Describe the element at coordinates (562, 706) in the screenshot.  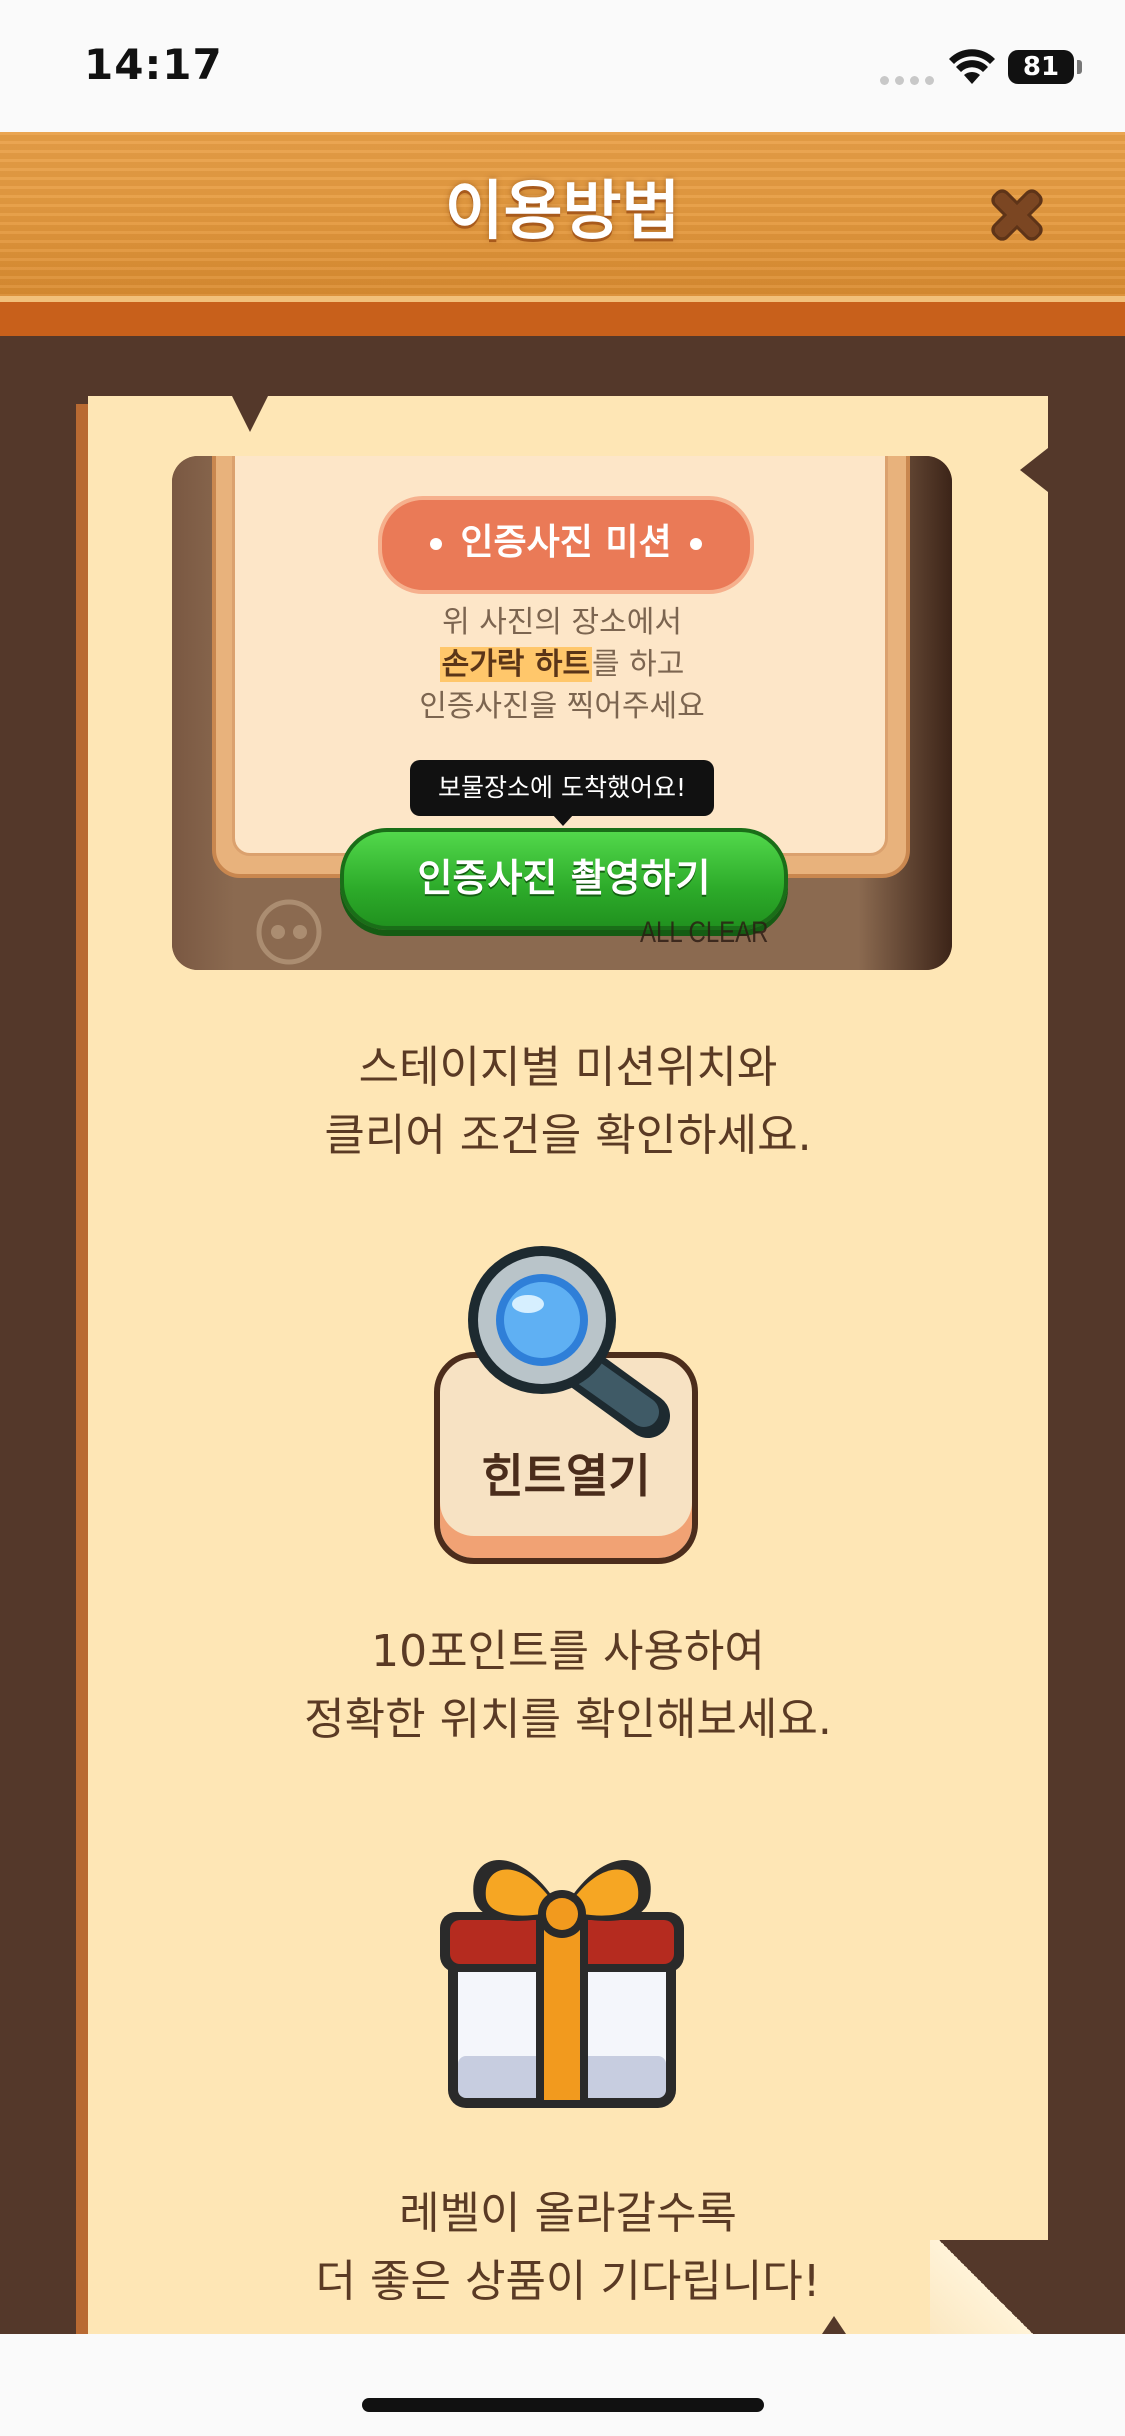
I see `mission-line-3: 인증사진을 찍어주세요` at that location.